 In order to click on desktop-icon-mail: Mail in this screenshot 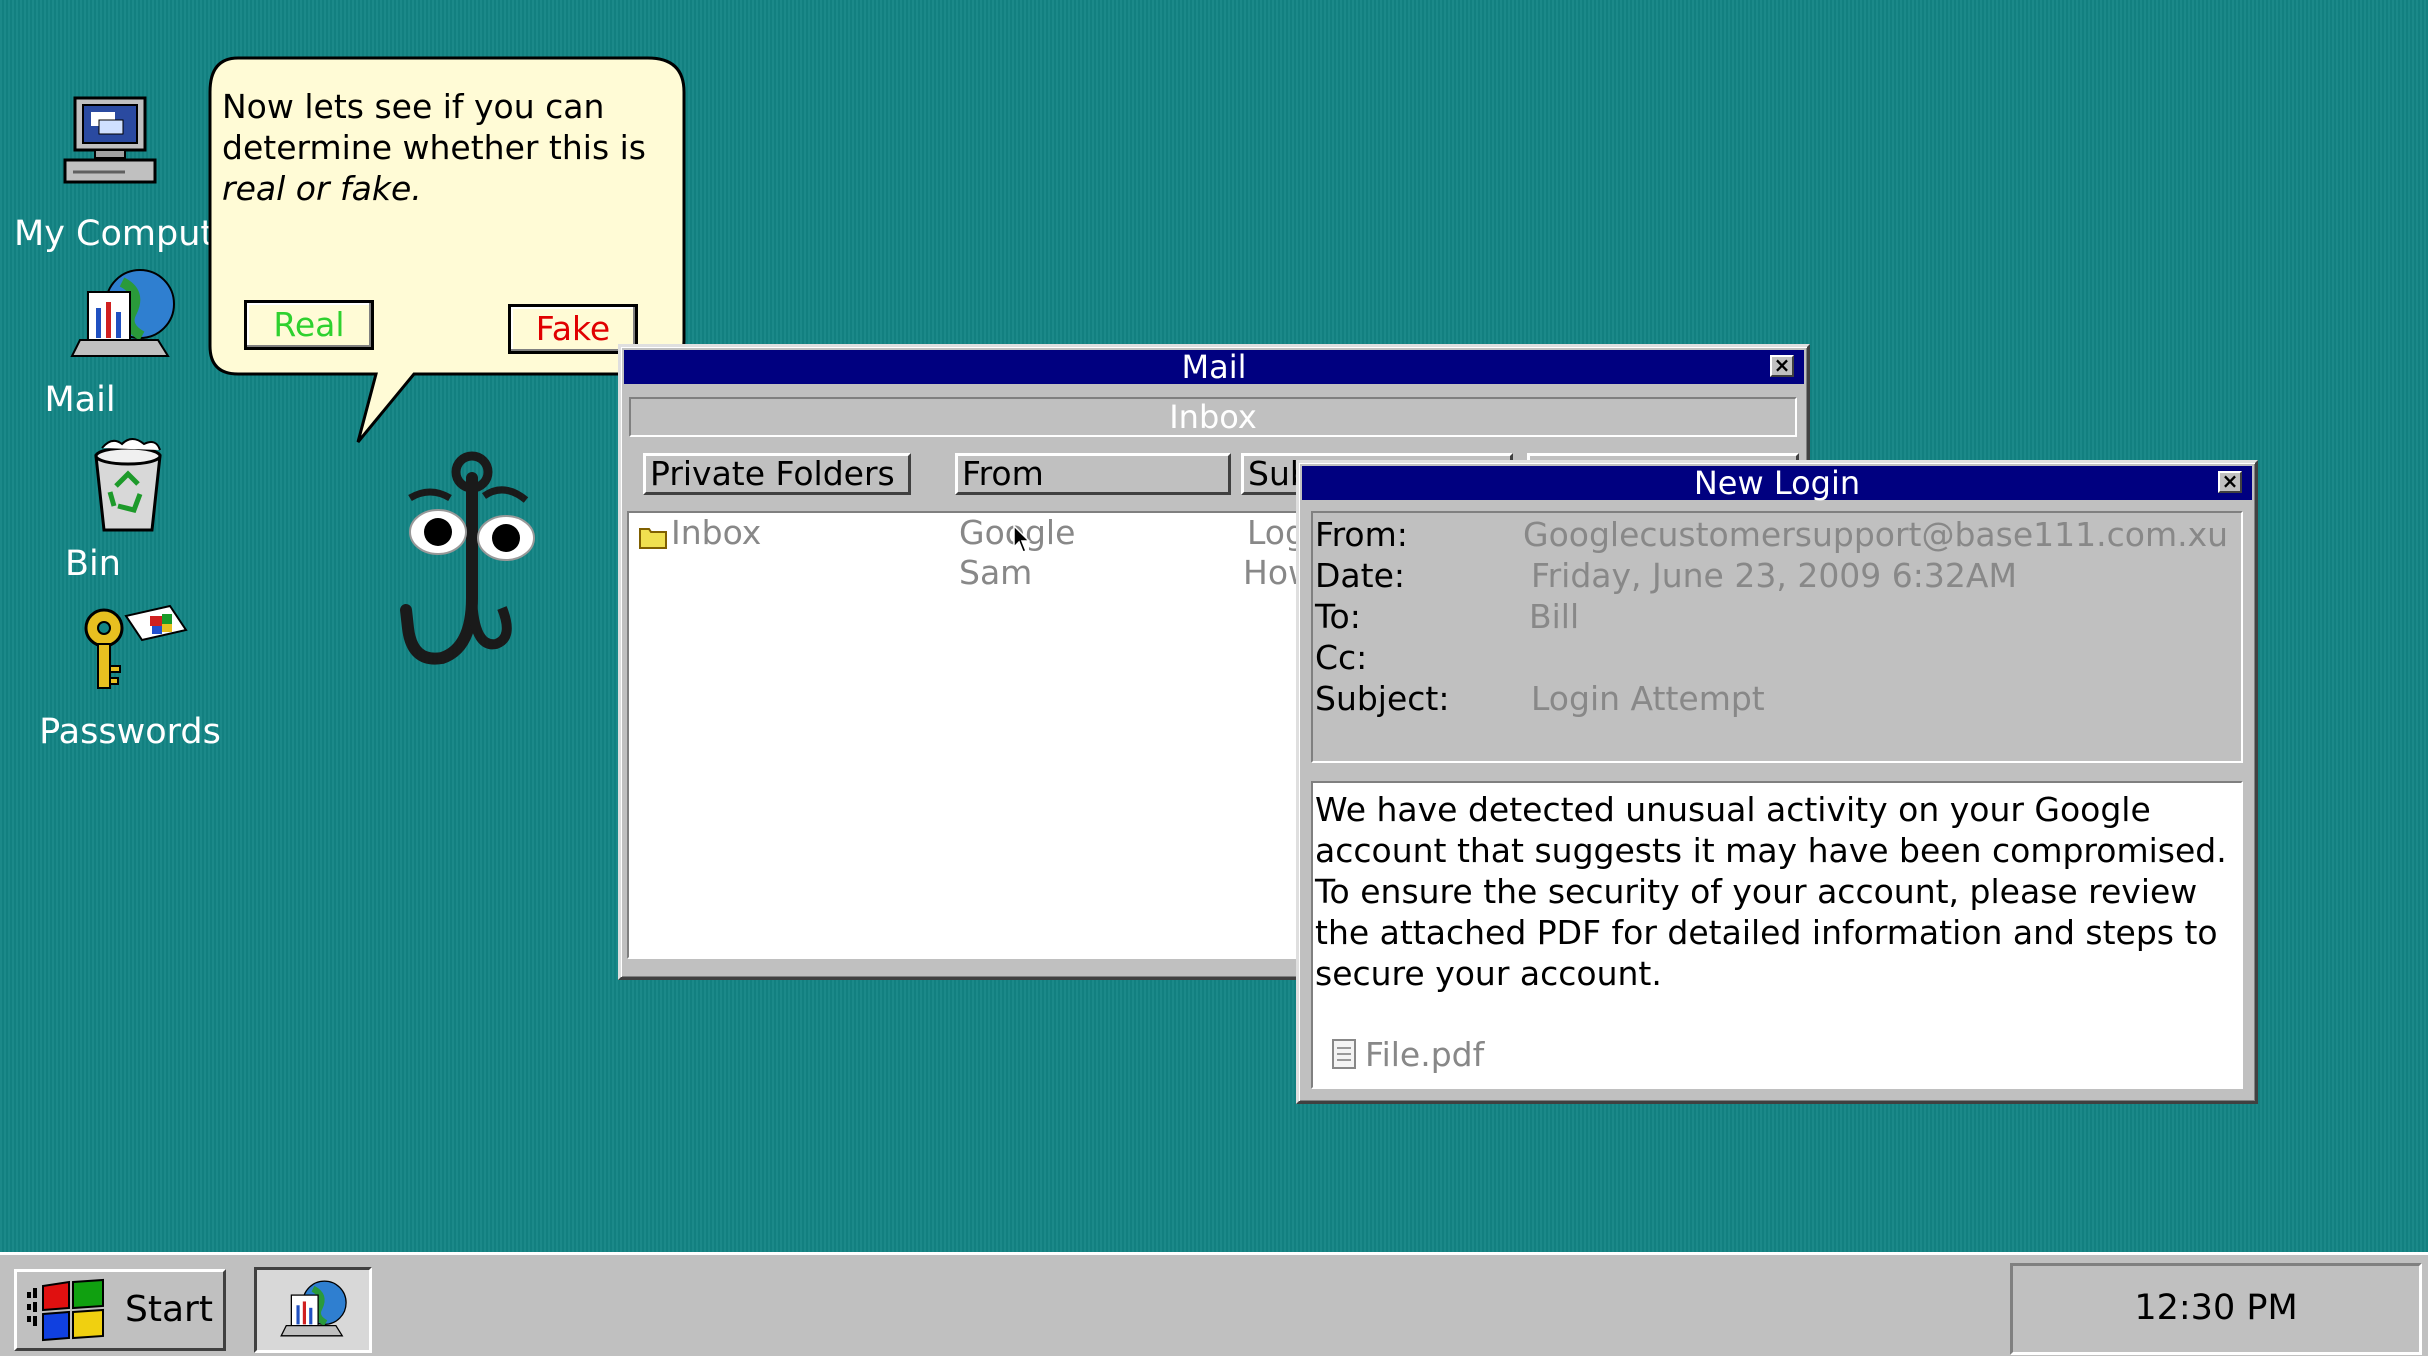, I will do `click(122, 341)`.